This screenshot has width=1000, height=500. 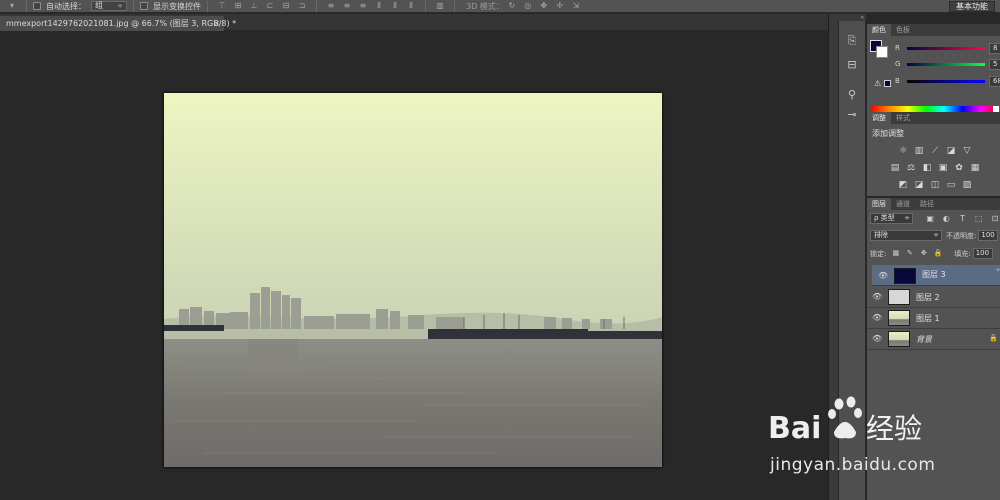 What do you see at coordinates (919, 185) in the screenshot?
I see `posterize-icon: ◪` at bounding box center [919, 185].